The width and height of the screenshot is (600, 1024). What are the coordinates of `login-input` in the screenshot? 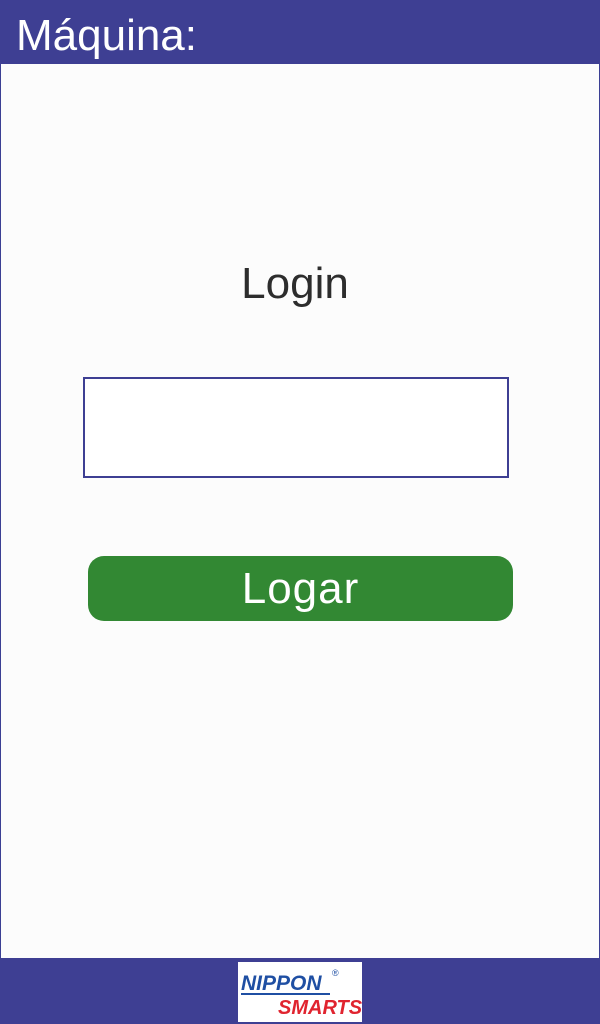 It's located at (296, 427).